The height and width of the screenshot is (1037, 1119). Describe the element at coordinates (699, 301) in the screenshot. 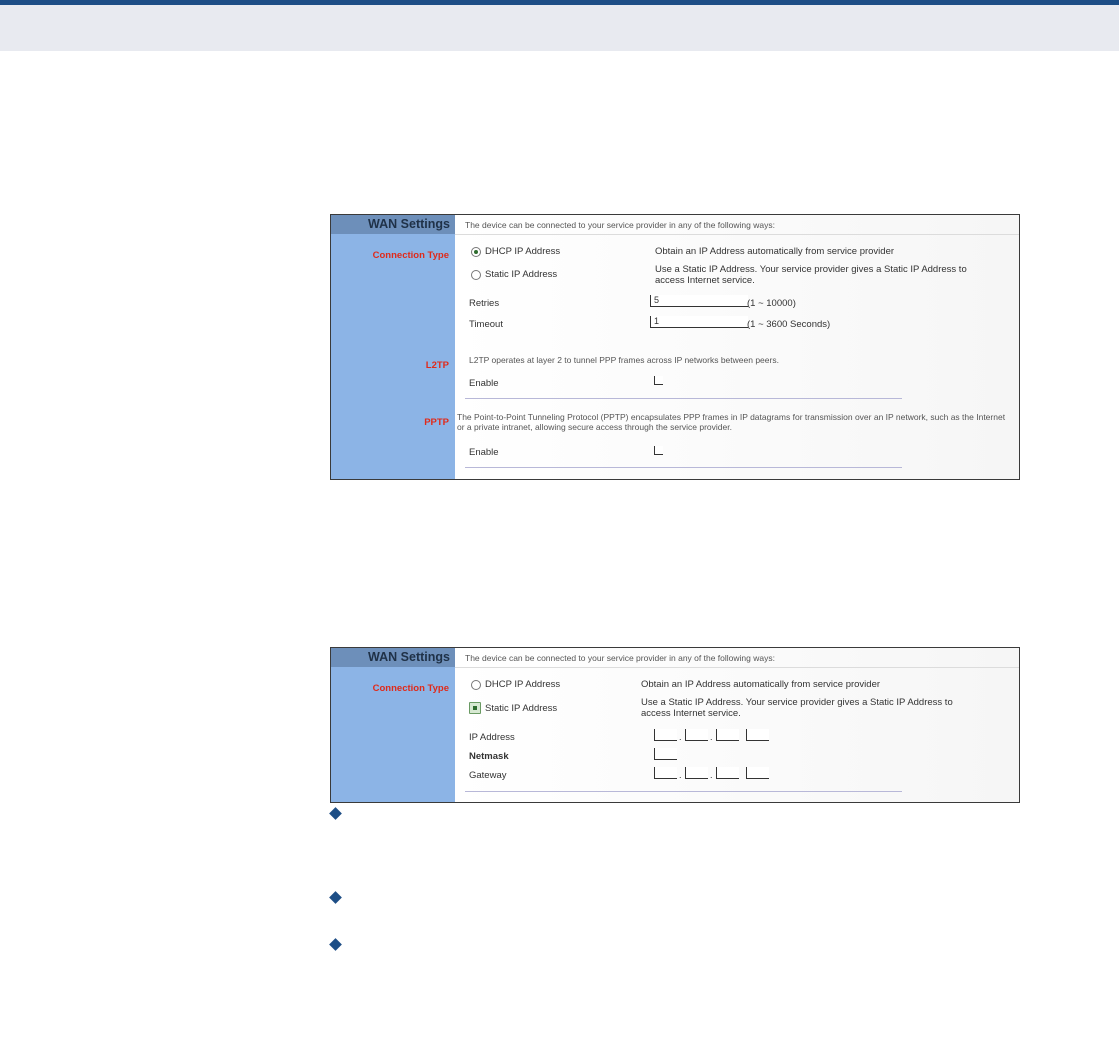

I see `retries-input: 5` at that location.